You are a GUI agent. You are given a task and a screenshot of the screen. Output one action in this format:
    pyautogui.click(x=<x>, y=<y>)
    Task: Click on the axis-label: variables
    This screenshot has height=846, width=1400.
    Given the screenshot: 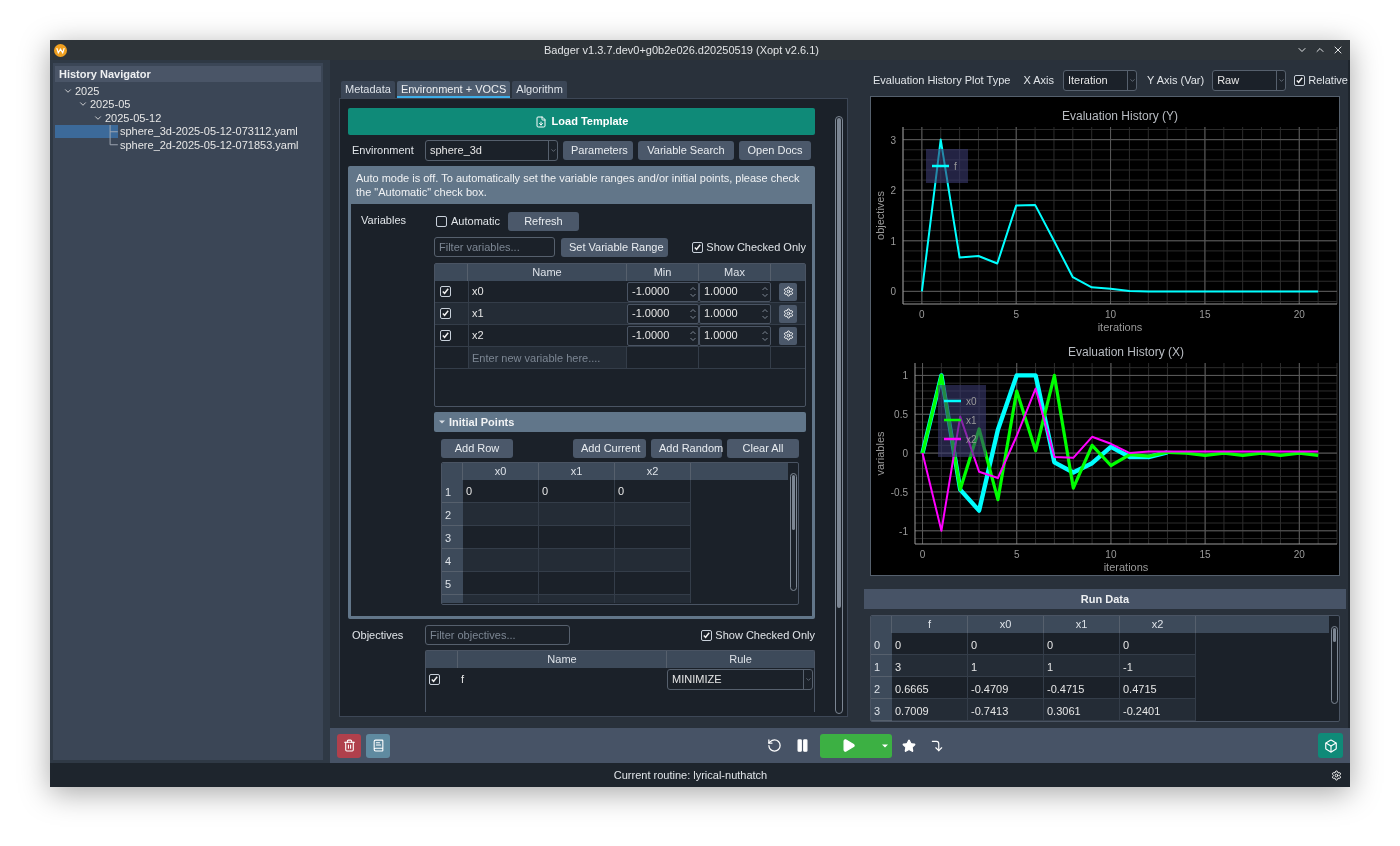 What is the action you would take?
    pyautogui.click(x=880, y=453)
    